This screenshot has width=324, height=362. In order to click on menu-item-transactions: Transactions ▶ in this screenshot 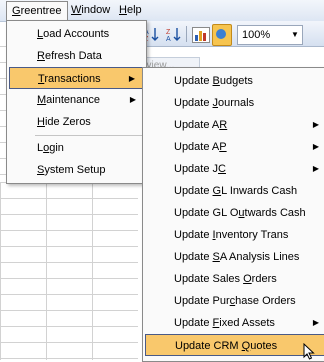, I will do `click(76, 78)`.